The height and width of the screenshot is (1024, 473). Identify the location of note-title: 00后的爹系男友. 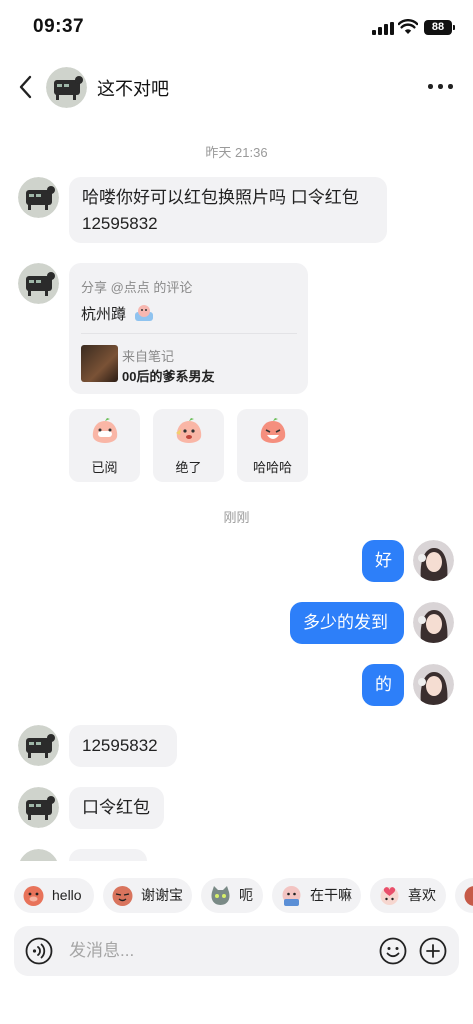
(168, 376).